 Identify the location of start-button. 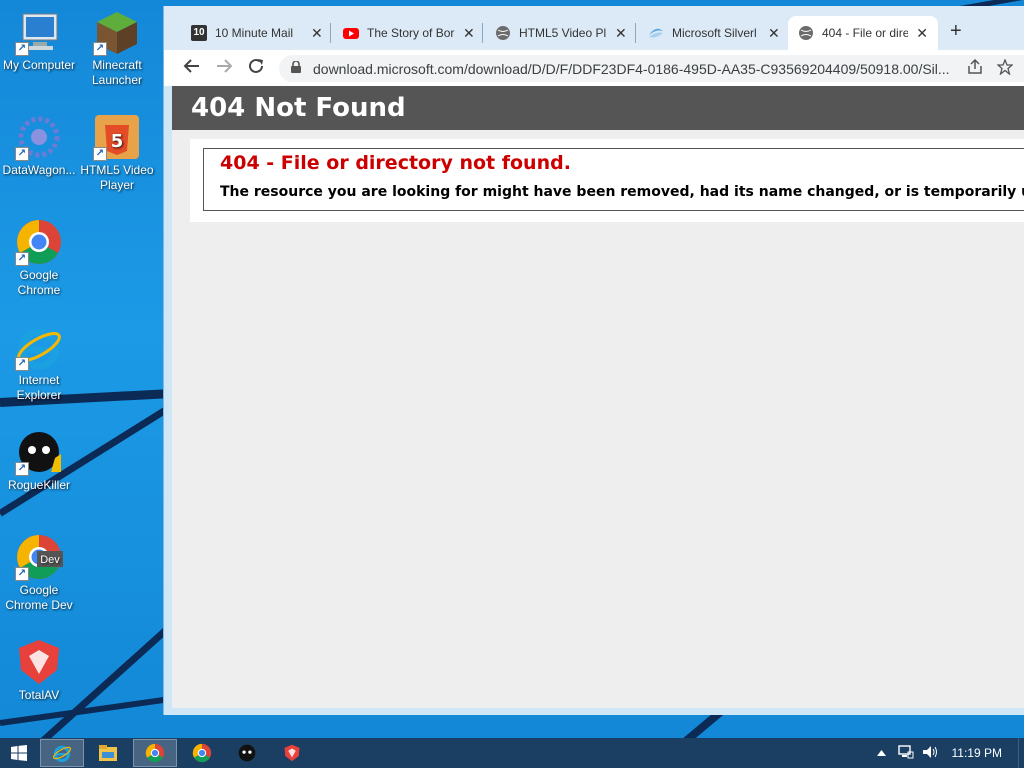
(19, 753).